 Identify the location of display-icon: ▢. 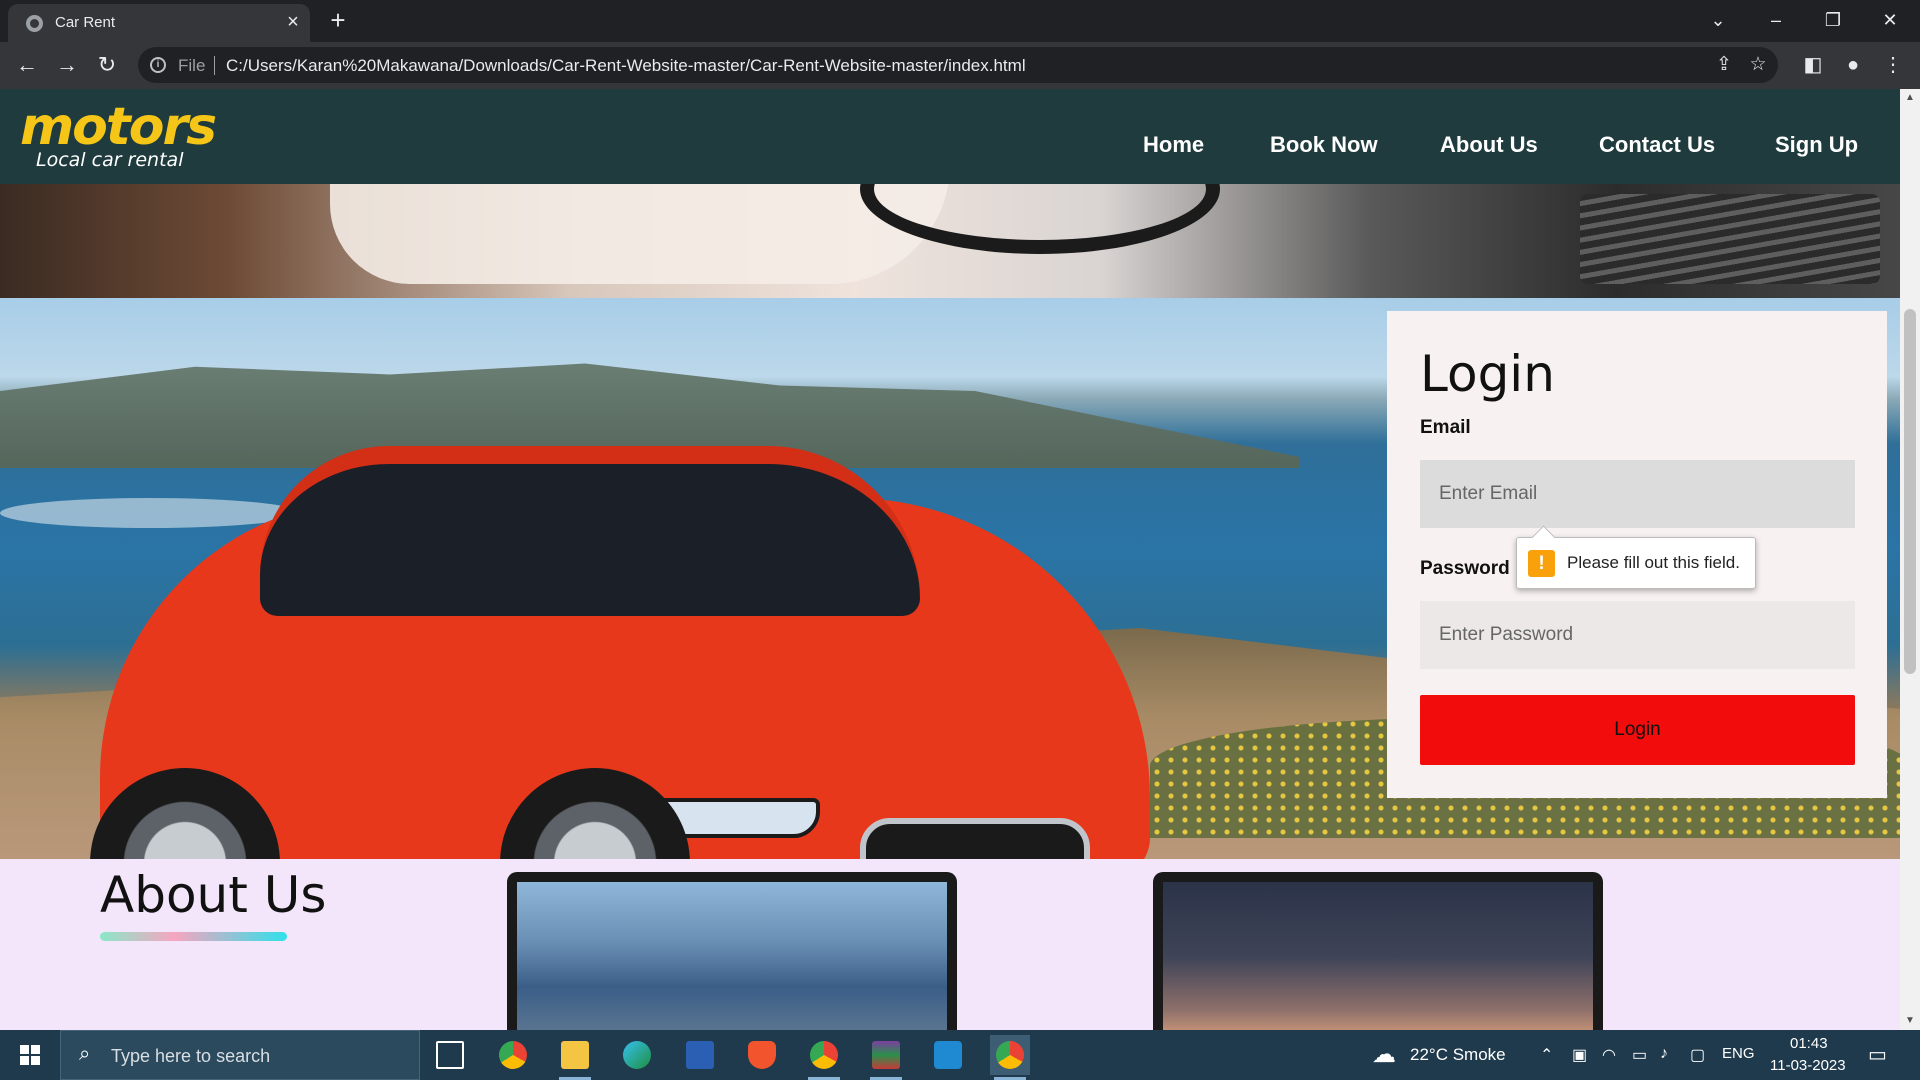
(1697, 1055).